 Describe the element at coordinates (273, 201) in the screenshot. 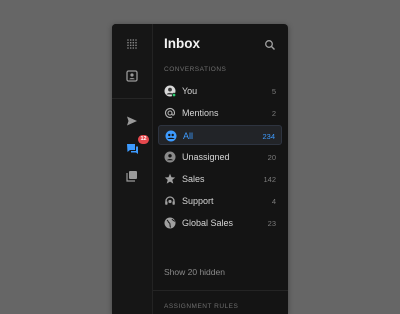

I see `inbox-item-count: 4` at that location.